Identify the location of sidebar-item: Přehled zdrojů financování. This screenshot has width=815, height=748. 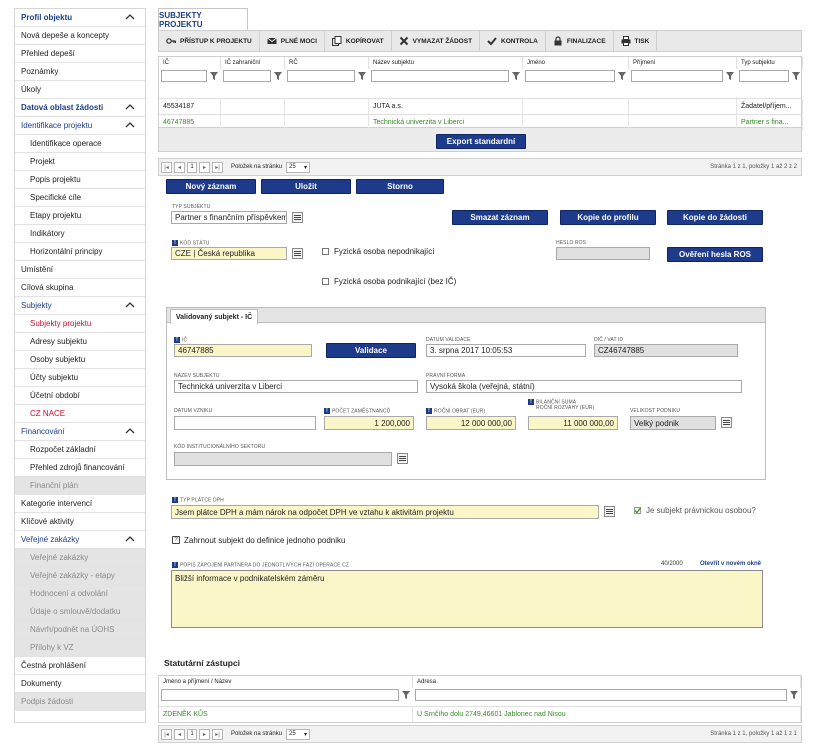
(80, 468).